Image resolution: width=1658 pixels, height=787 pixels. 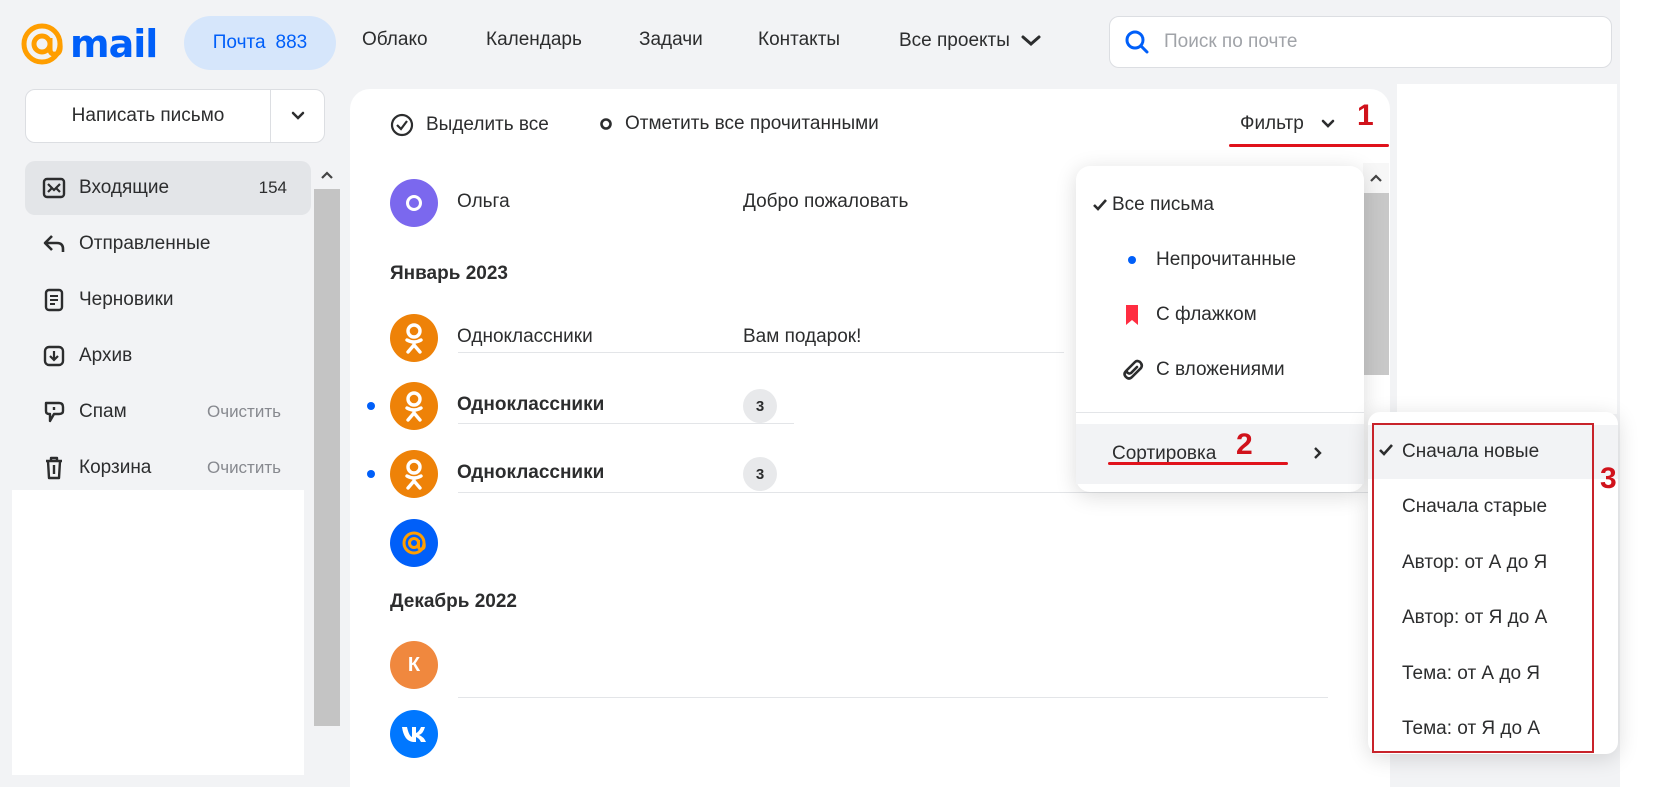 I want to click on compose-button: Написать письмо, so click(x=148, y=116).